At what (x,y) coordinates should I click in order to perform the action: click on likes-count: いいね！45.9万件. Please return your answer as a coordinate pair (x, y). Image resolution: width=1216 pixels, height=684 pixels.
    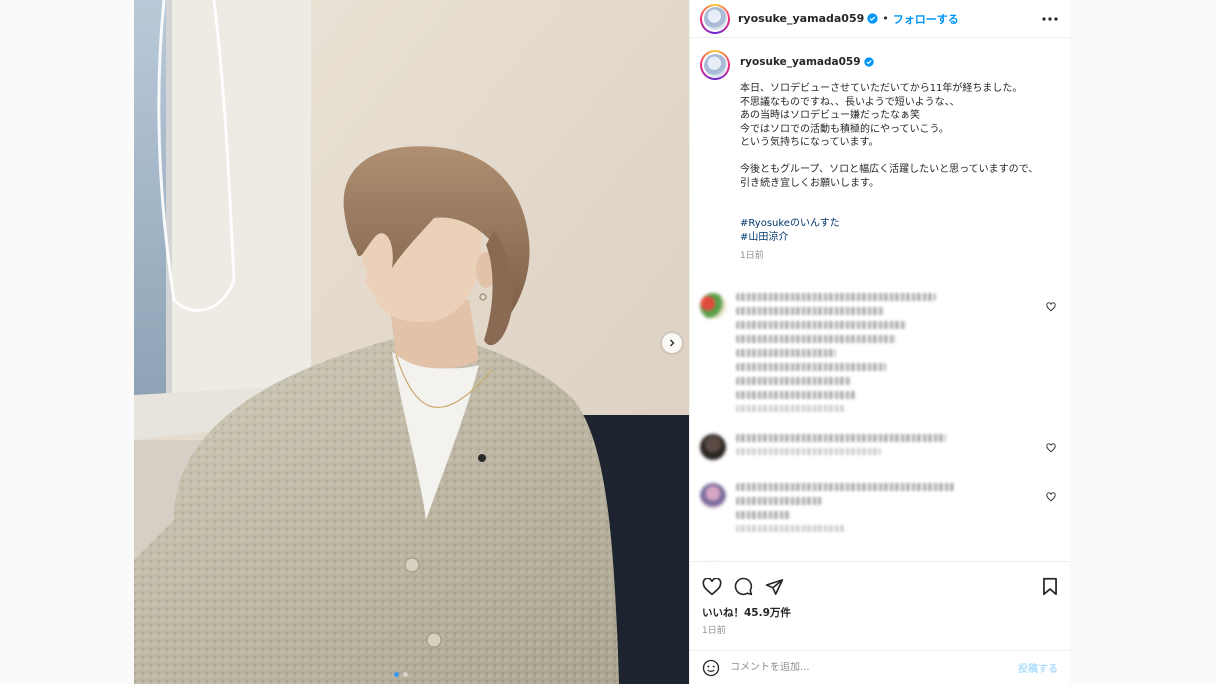
    Looking at the image, I should click on (880, 612).